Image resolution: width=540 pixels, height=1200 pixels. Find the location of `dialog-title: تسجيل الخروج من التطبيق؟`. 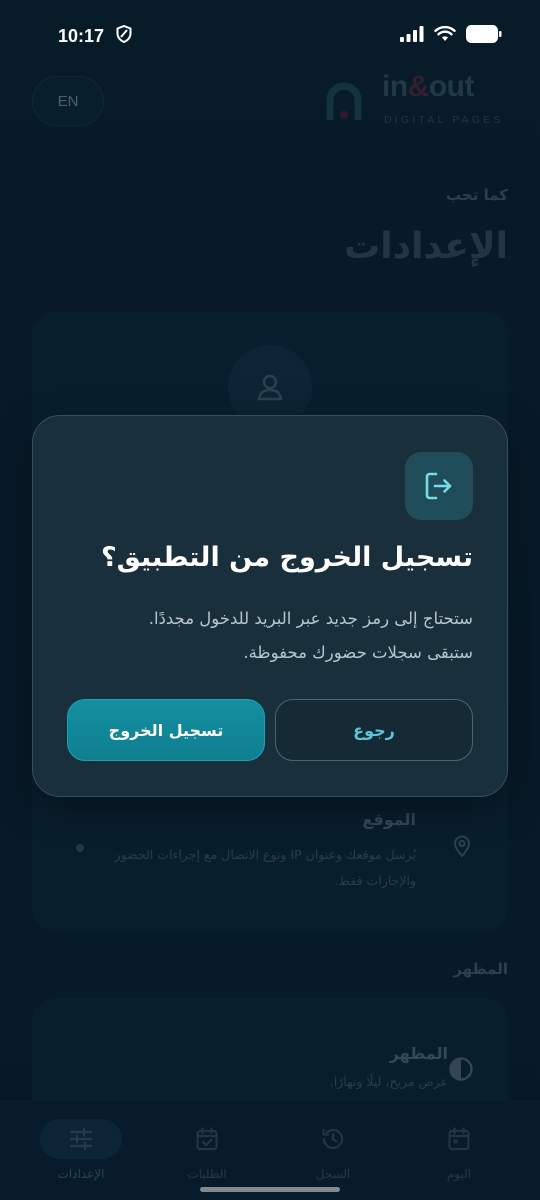

dialog-title: تسجيل الخروج من التطبيق؟ is located at coordinates (286, 557).